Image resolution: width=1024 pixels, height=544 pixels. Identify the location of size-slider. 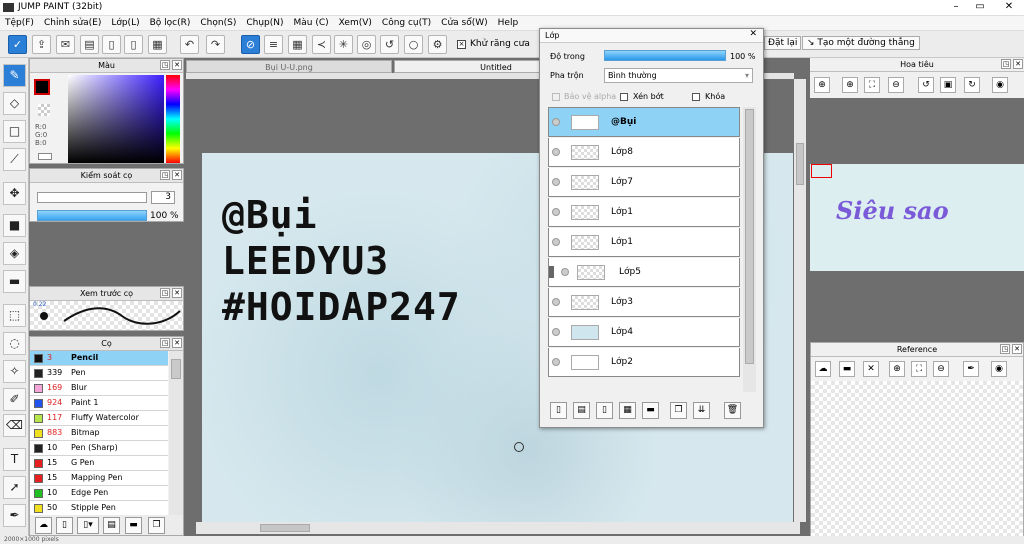
(92, 197).